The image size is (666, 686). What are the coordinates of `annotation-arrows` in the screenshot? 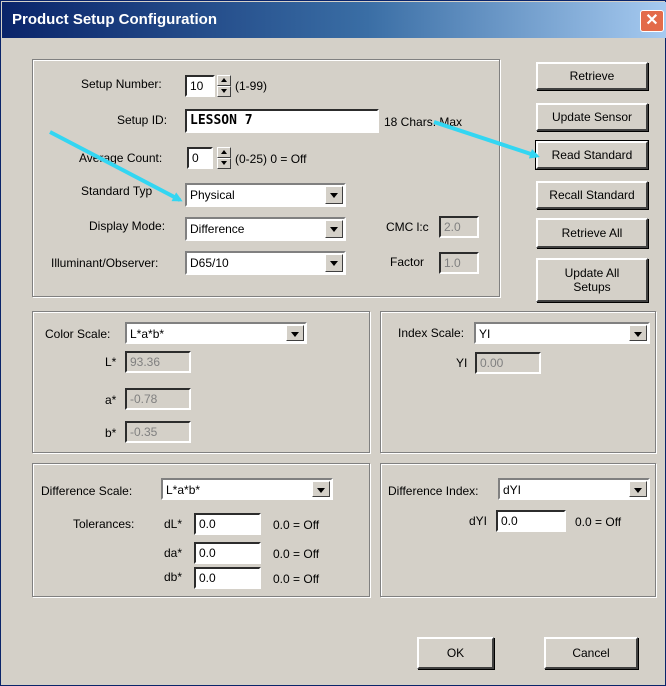 It's located at (294, 161).